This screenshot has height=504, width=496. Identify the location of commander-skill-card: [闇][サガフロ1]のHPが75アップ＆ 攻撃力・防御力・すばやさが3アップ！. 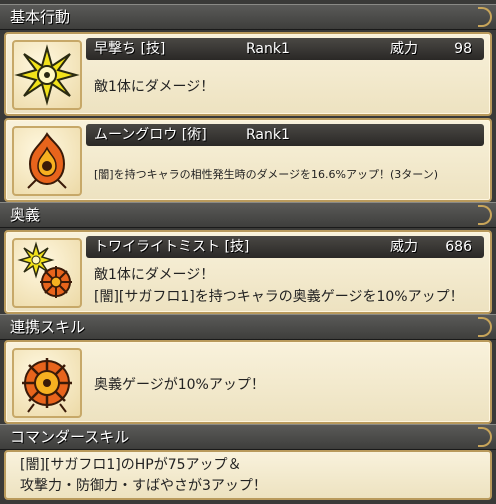
(248, 475).